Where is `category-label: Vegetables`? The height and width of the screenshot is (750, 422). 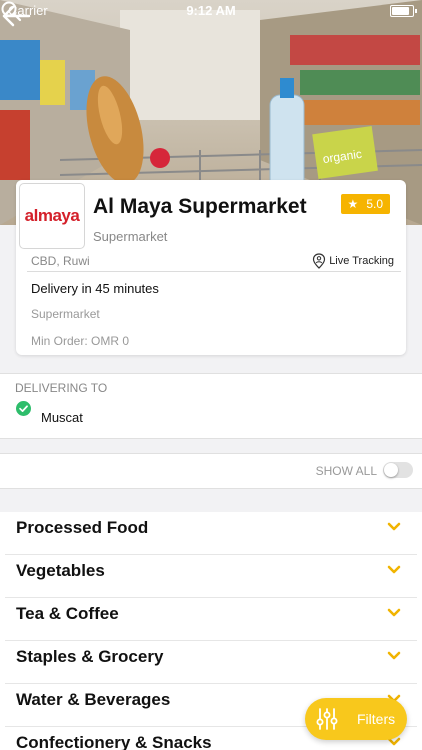
category-label: Vegetables is located at coordinates (60, 570).